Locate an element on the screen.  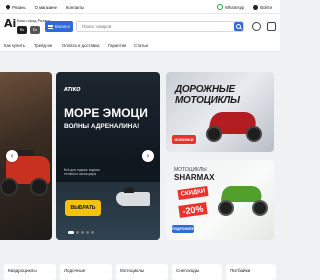
menu-icon is located at coordinates (50, 26).